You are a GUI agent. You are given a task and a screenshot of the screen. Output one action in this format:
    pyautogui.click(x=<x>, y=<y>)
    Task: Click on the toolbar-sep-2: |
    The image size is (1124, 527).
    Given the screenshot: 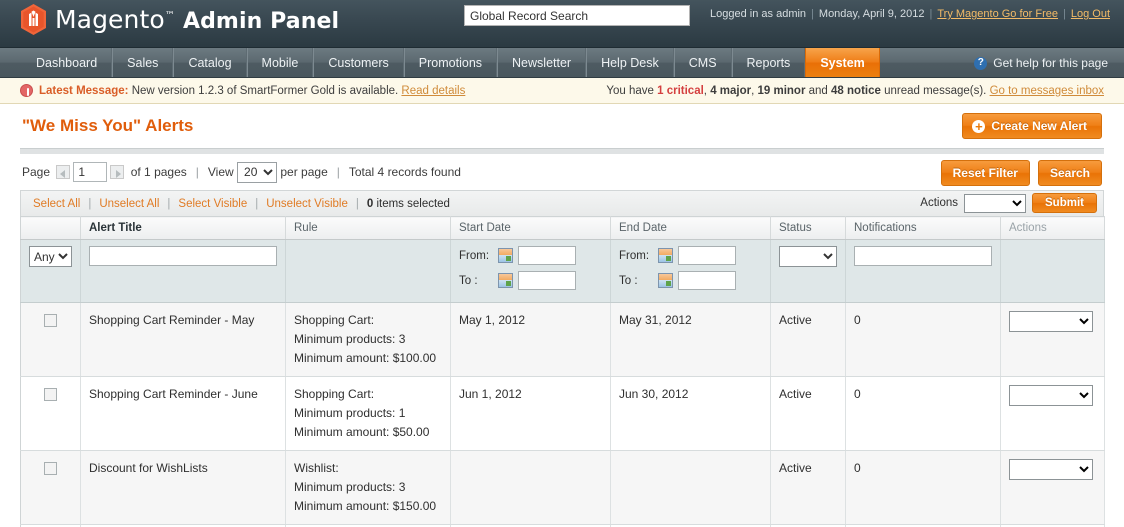 What is the action you would take?
    pyautogui.click(x=338, y=172)
    